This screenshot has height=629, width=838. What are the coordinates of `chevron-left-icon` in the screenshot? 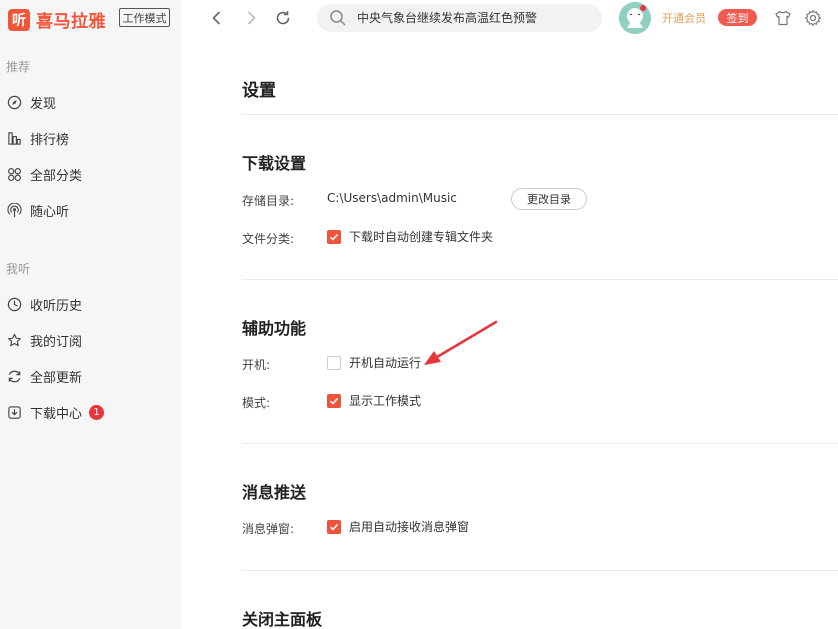 It's located at (216, 18).